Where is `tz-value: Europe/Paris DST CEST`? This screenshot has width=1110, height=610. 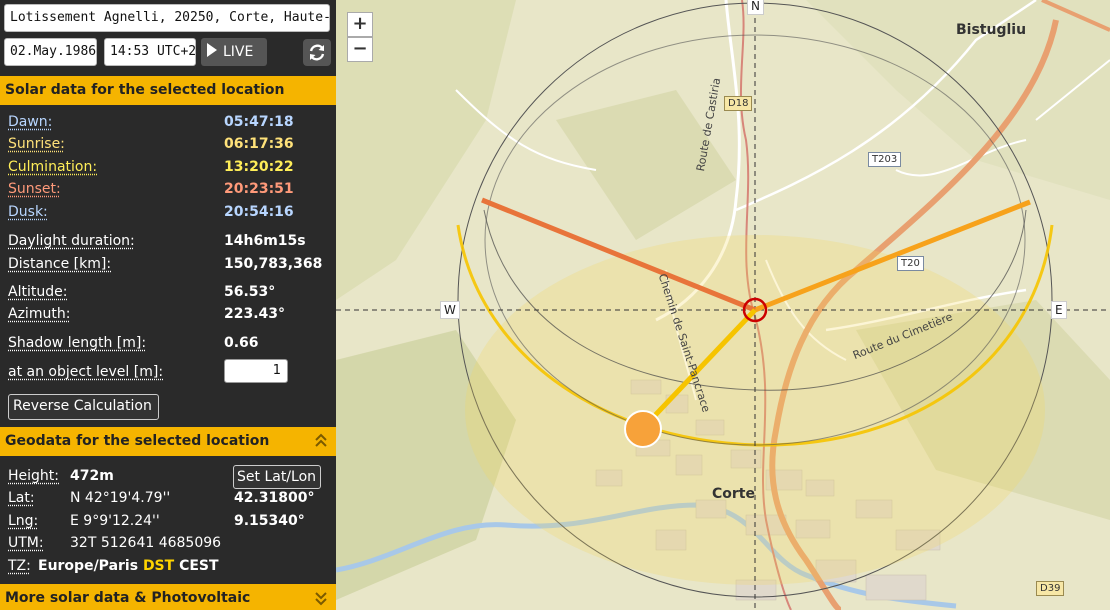 tz-value: Europe/Paris DST CEST is located at coordinates (128, 566).